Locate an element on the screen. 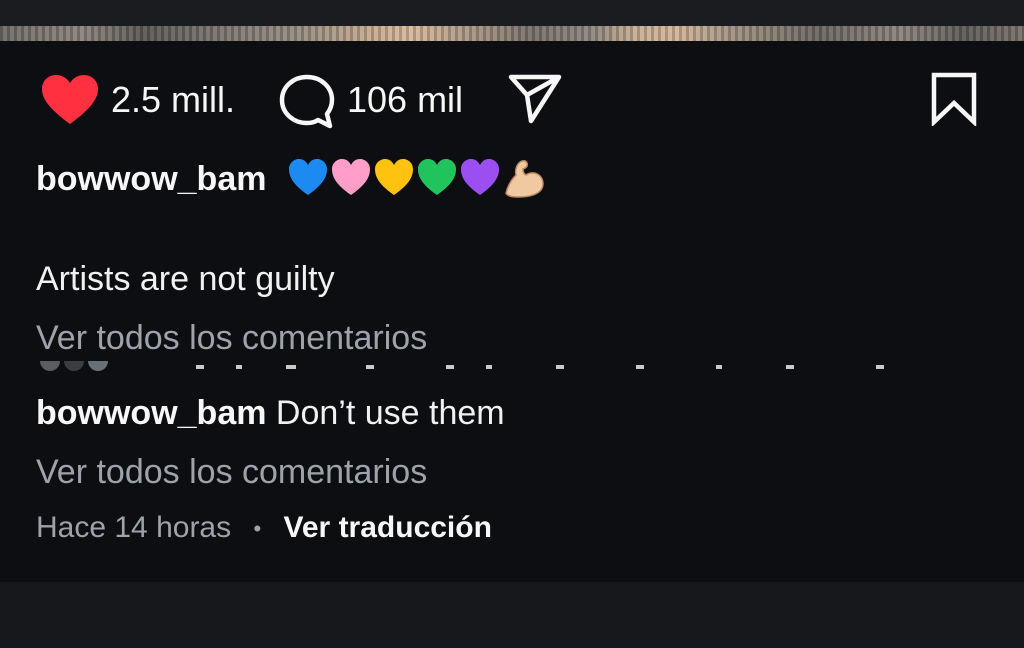  post-timestamp: Hace 14 horas is located at coordinates (134, 527).